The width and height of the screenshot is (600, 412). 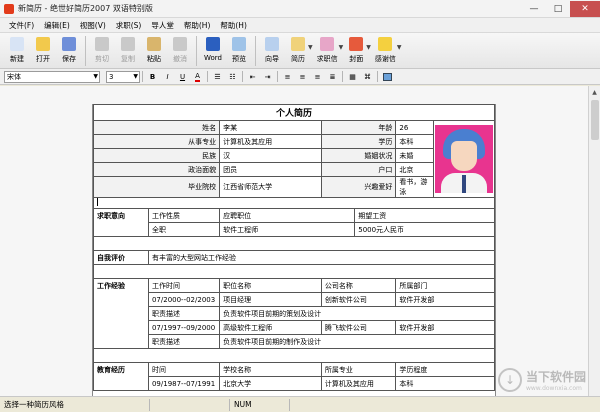 What do you see at coordinates (327, 49) in the screenshot?
I see `toolbar-button-11: 求职信` at bounding box center [327, 49].